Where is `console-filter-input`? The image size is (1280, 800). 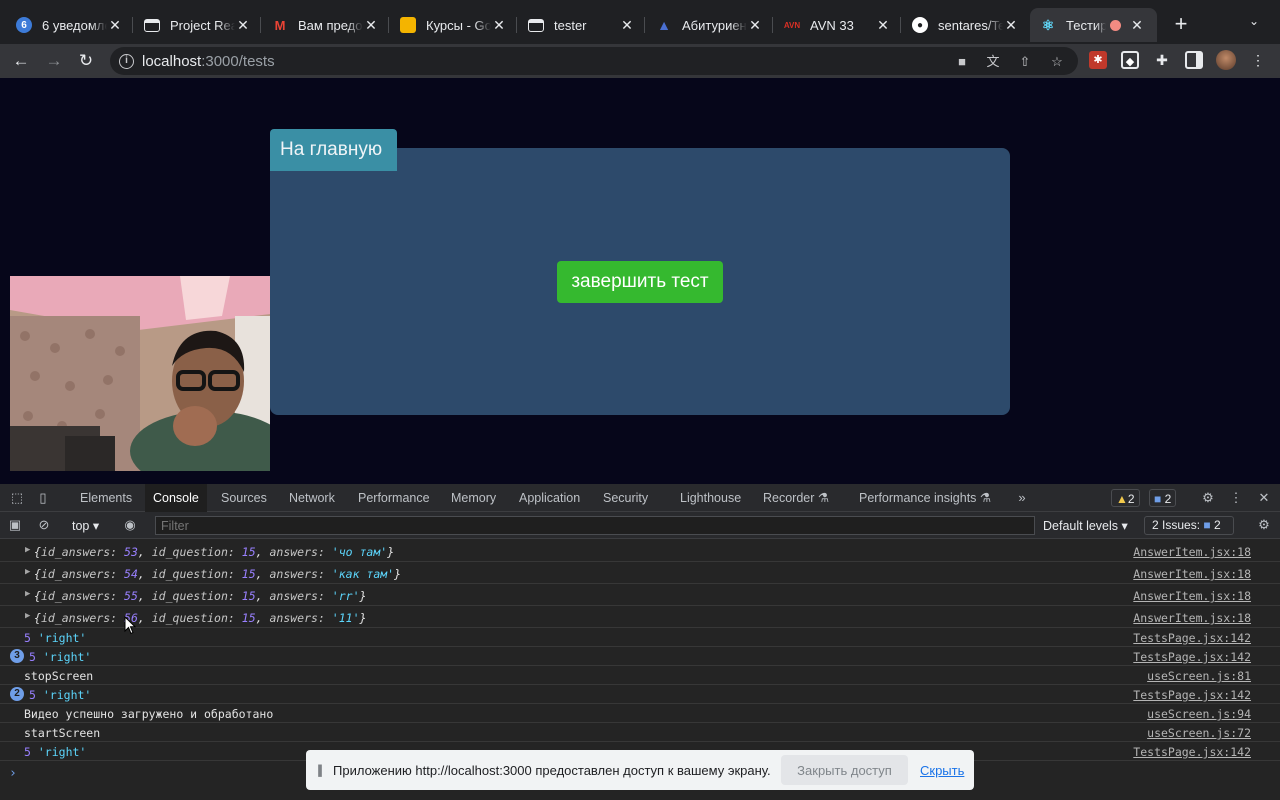 console-filter-input is located at coordinates (595, 525).